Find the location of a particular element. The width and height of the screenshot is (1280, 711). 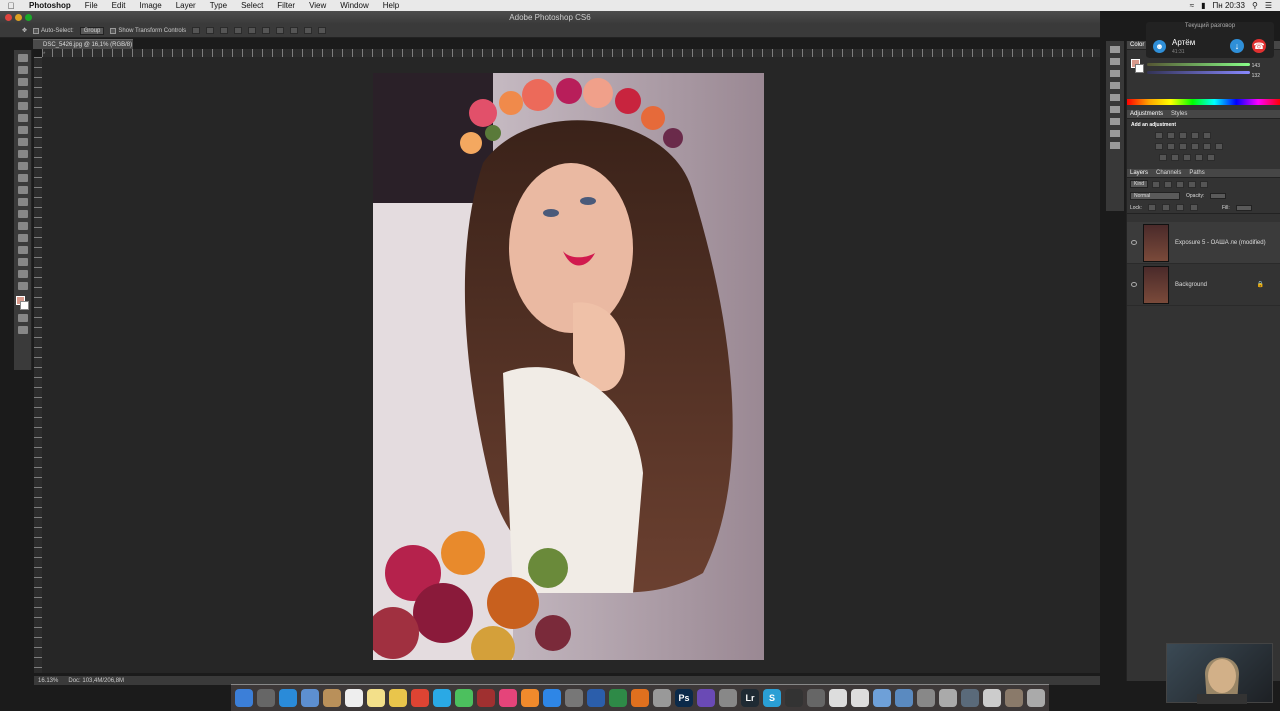

preview-icon is located at coordinates (310, 698).